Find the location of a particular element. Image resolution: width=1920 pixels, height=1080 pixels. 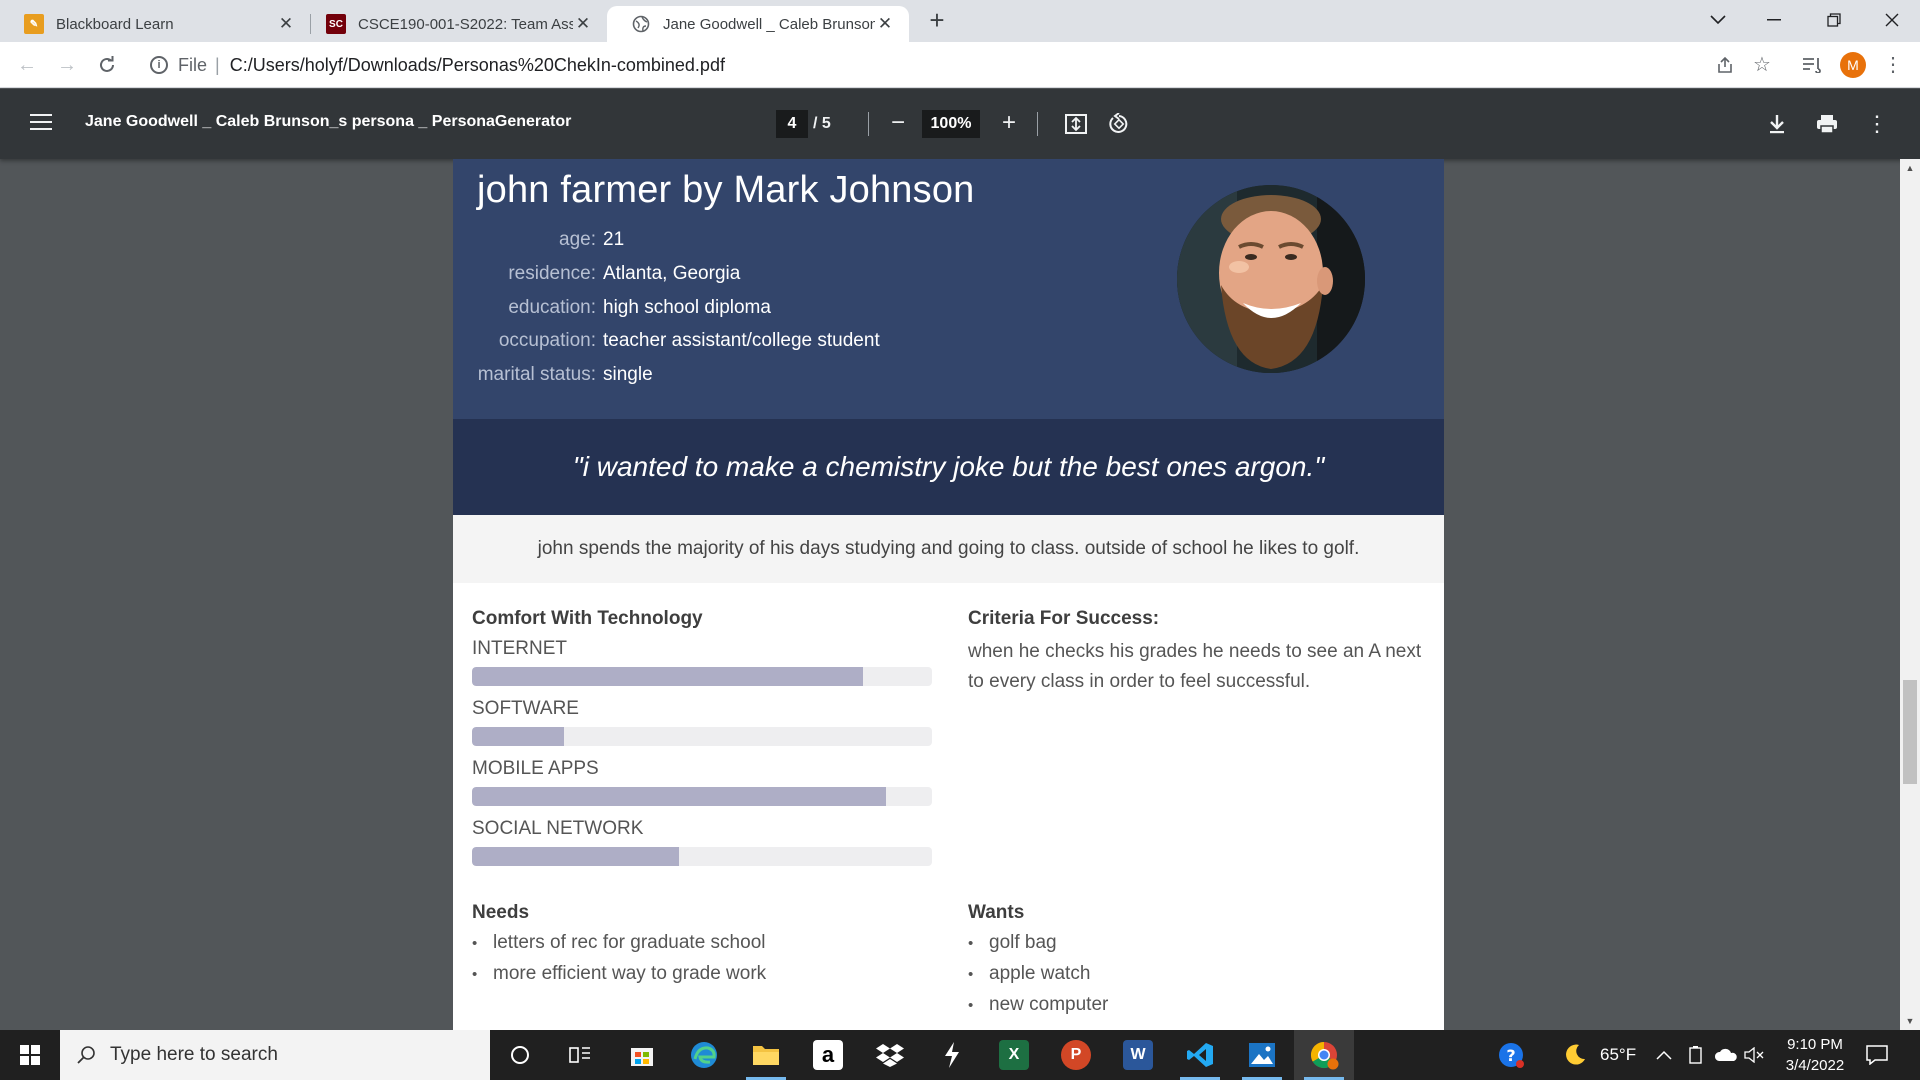

share-icon is located at coordinates (1725, 65).